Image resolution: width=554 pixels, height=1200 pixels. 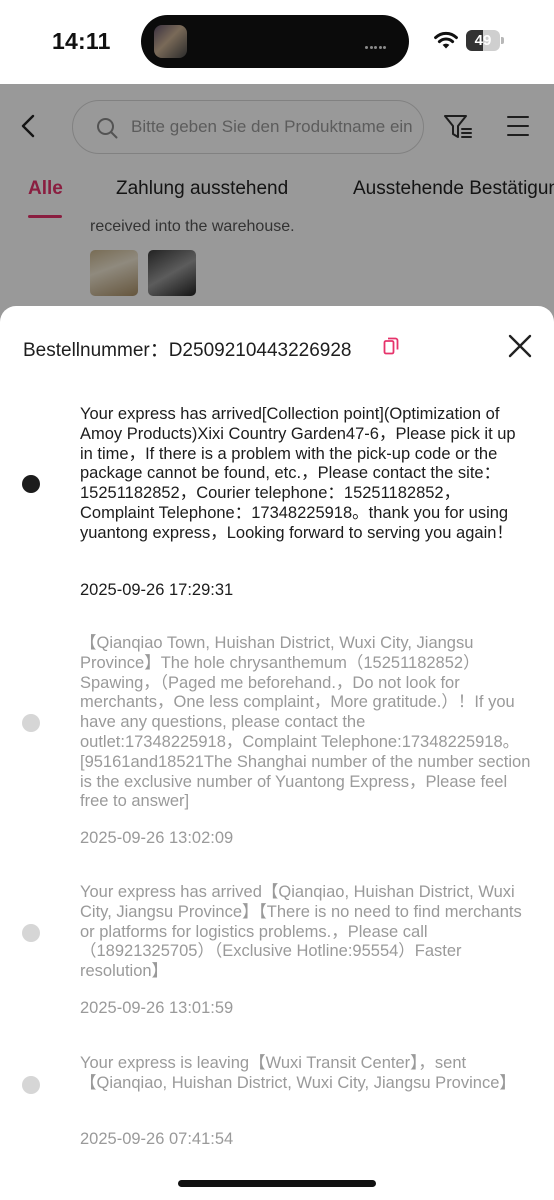 I want to click on status-bar: 14:11 49, so click(x=277, y=42).